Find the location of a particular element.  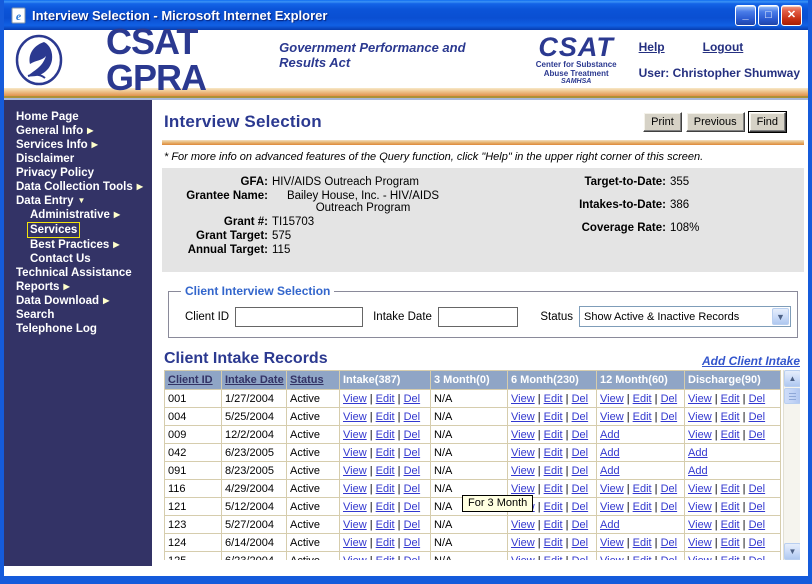

scrollbar-down-icon: ▼ is located at coordinates (792, 551).